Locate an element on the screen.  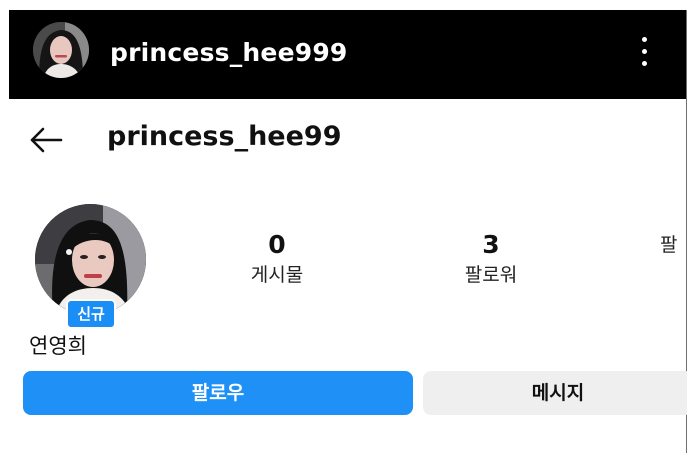
stat-followers-label: 팔로워 is located at coordinates (491, 275).